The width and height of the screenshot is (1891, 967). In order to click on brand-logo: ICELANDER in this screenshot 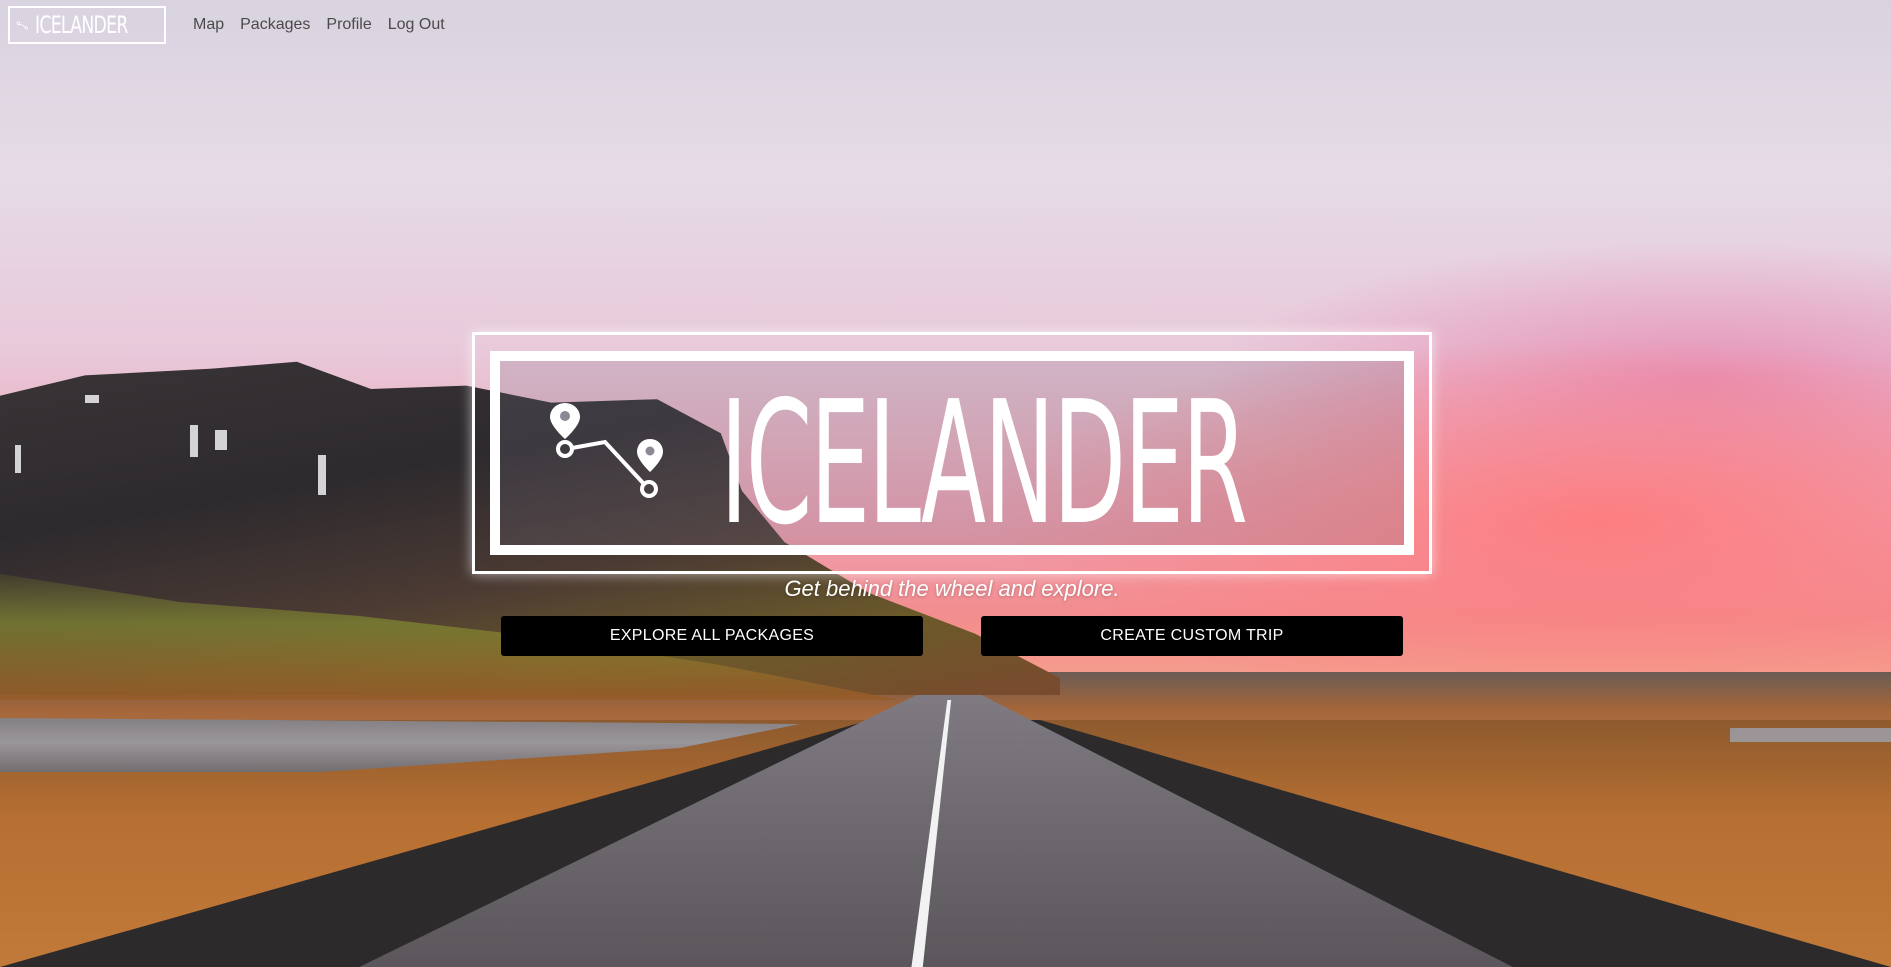, I will do `click(87, 25)`.